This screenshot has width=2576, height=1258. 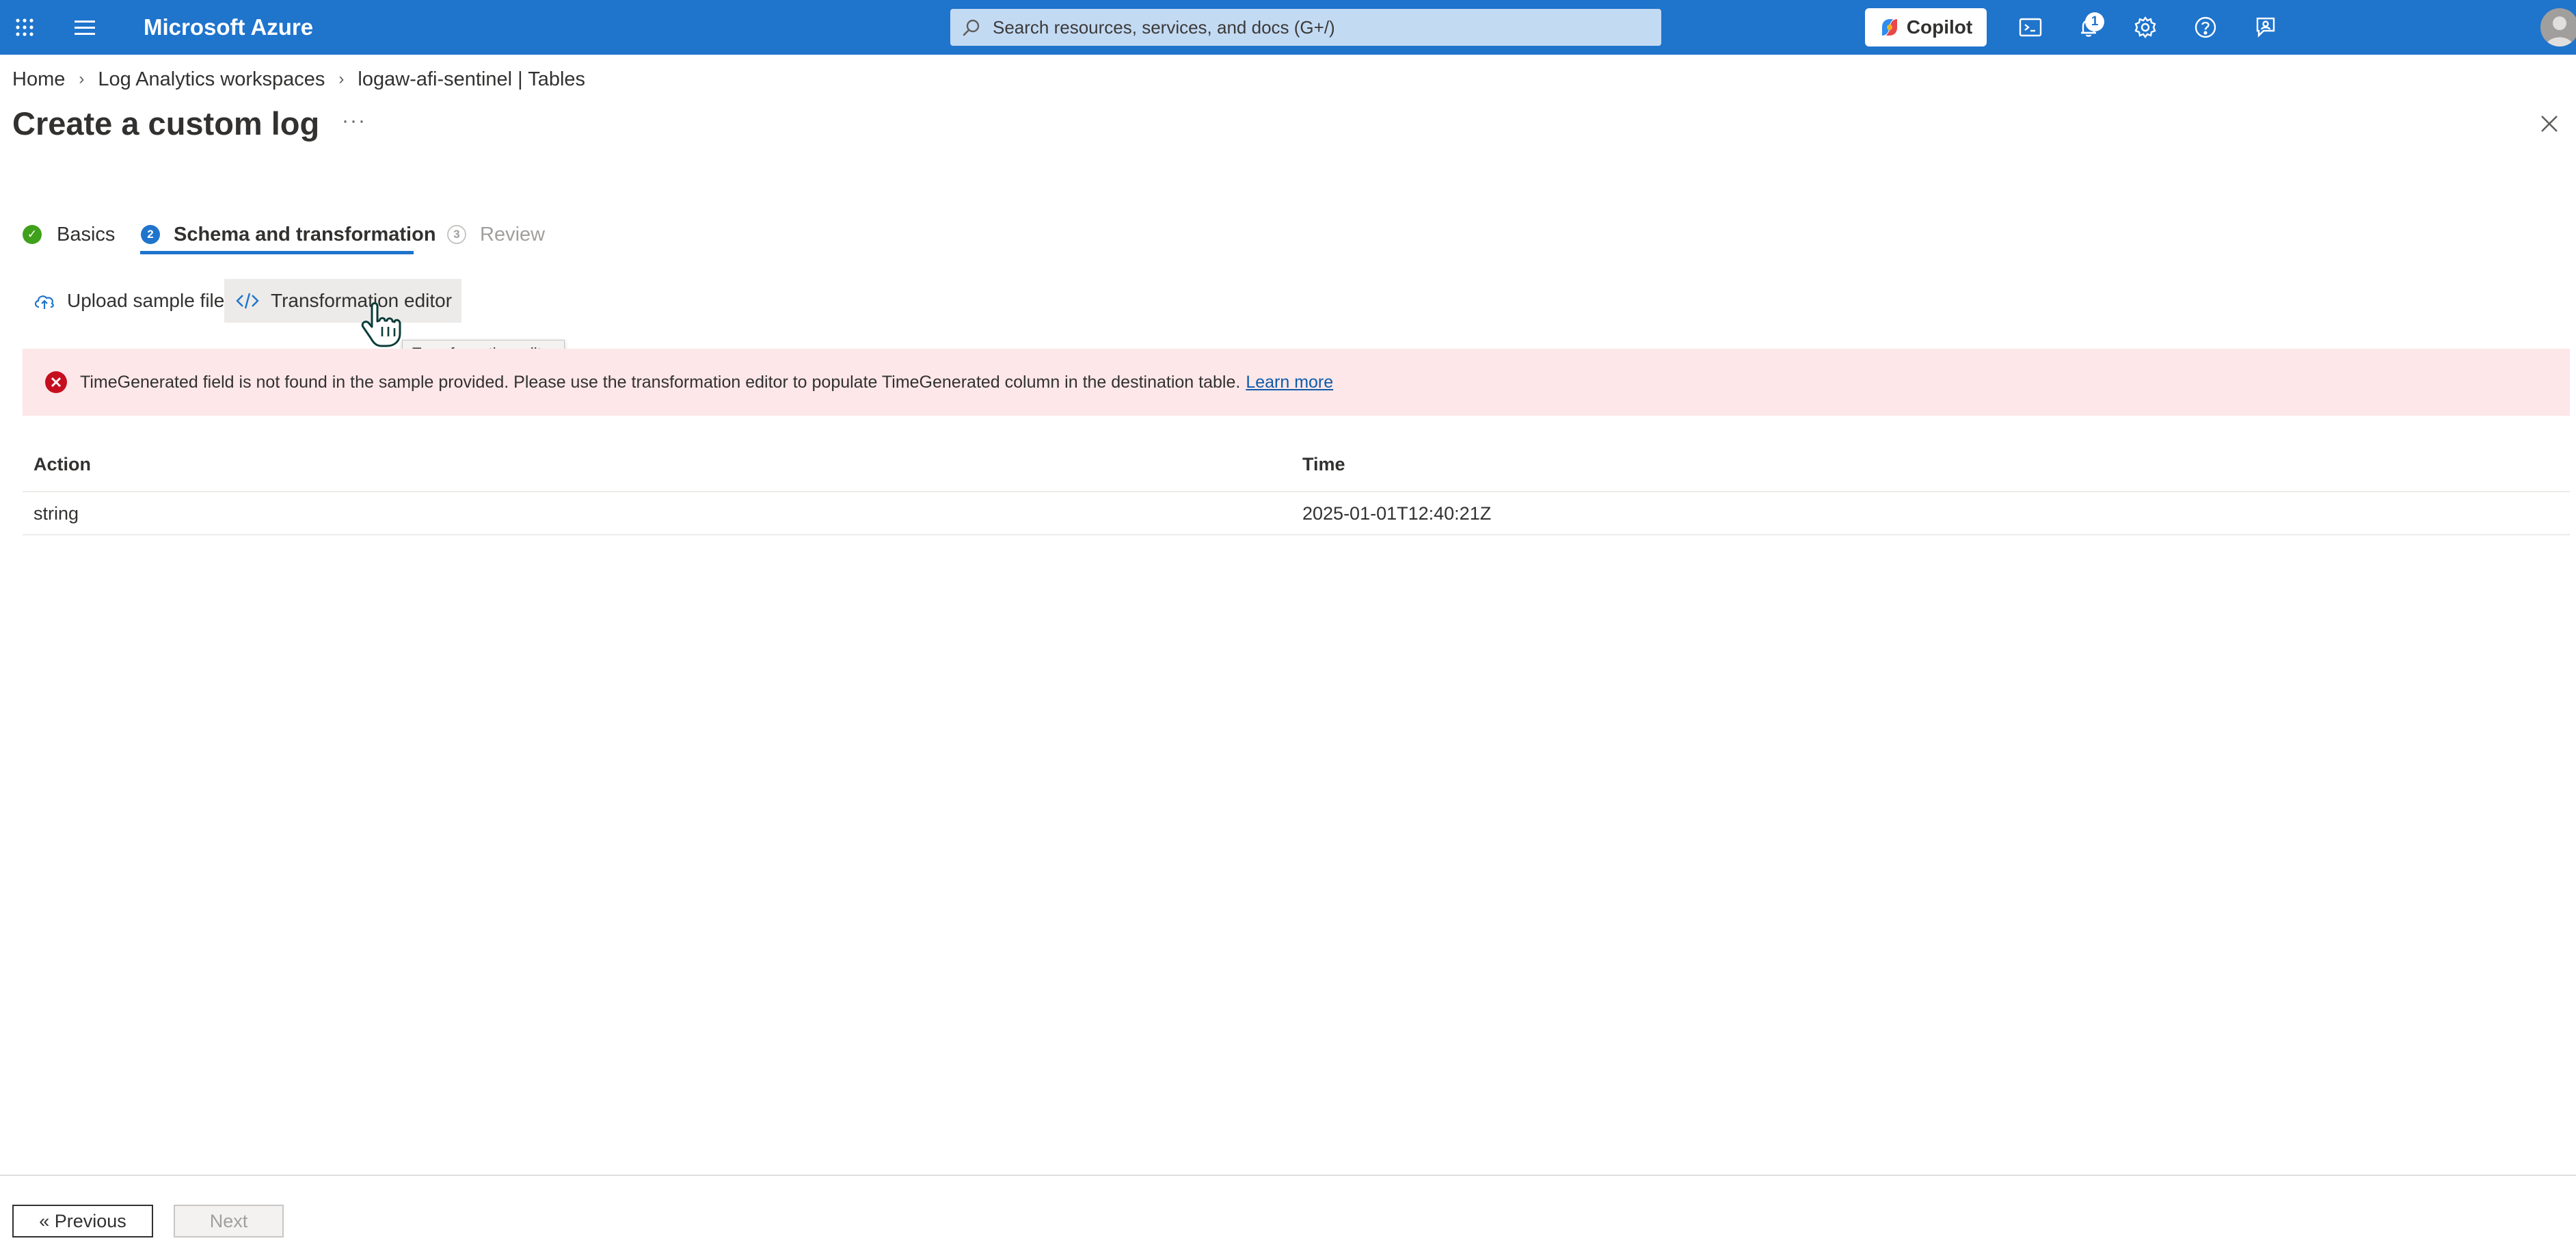 I want to click on copilot-button: Copilot, so click(x=1926, y=27).